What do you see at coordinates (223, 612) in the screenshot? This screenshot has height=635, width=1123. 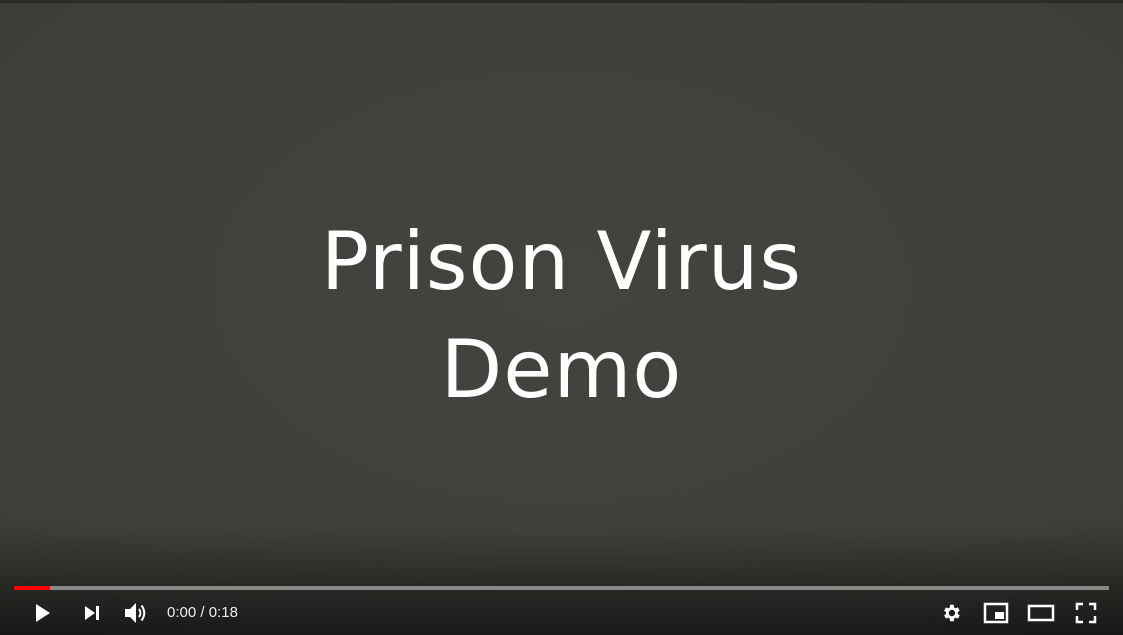 I see `duration: 0:18` at bounding box center [223, 612].